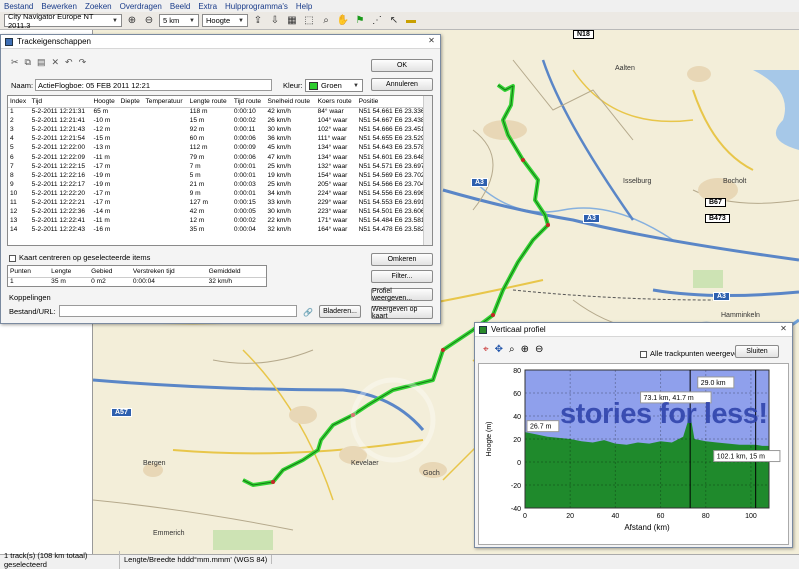 The image size is (799, 569). What do you see at coordinates (28, 62) in the screenshot?
I see `copy-icon: ⧉` at bounding box center [28, 62].